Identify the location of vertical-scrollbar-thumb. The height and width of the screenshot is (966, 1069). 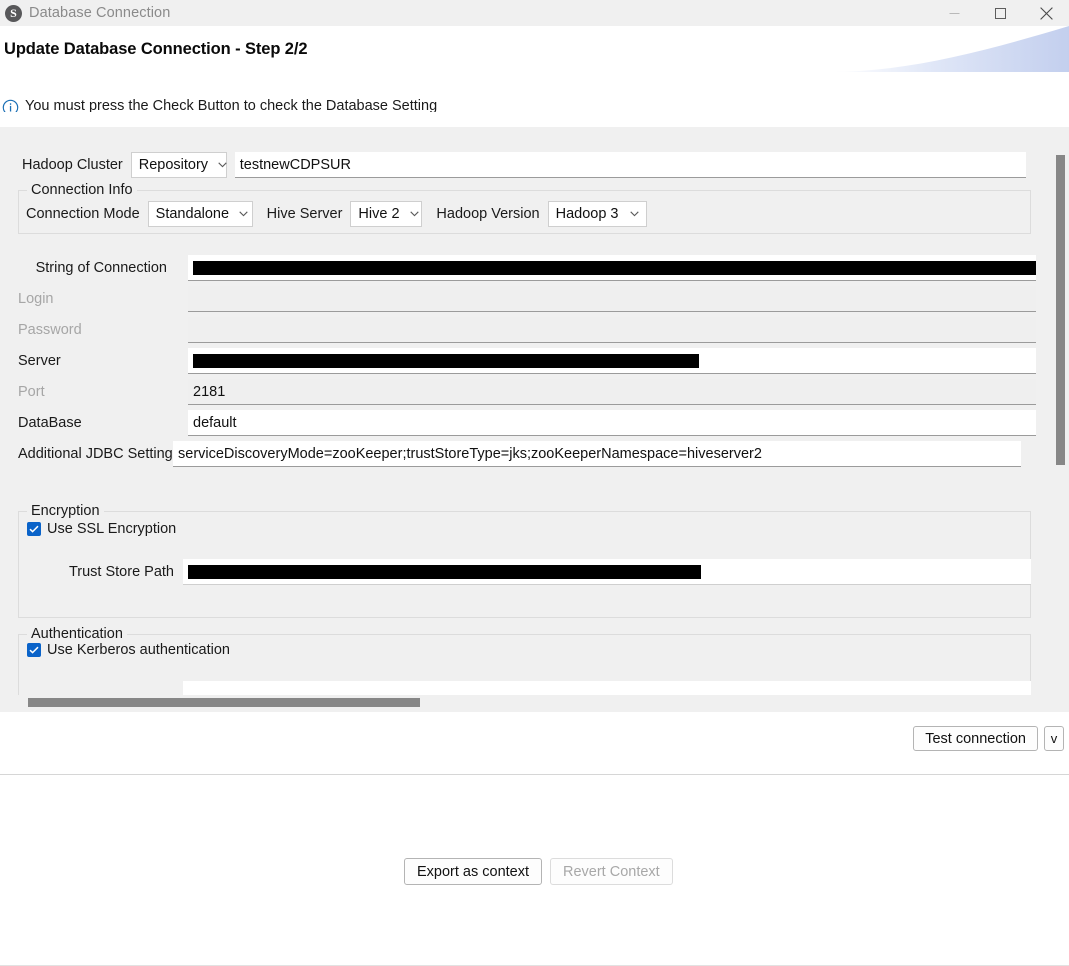
(1060, 310).